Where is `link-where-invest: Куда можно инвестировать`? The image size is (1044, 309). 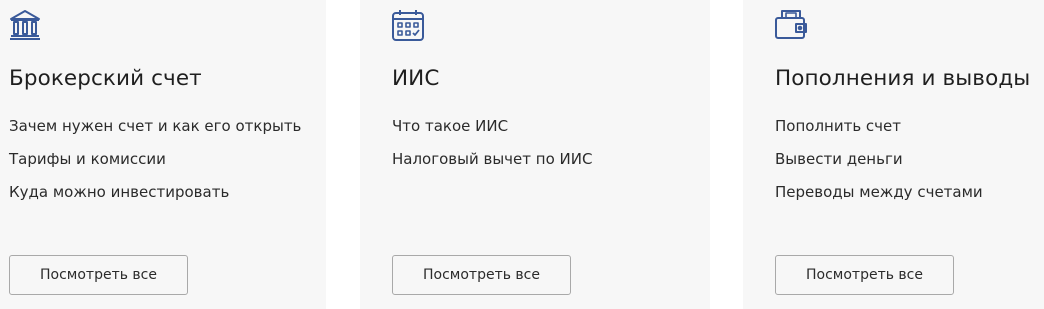
link-where-invest: Куда можно инвестировать is located at coordinates (155, 197).